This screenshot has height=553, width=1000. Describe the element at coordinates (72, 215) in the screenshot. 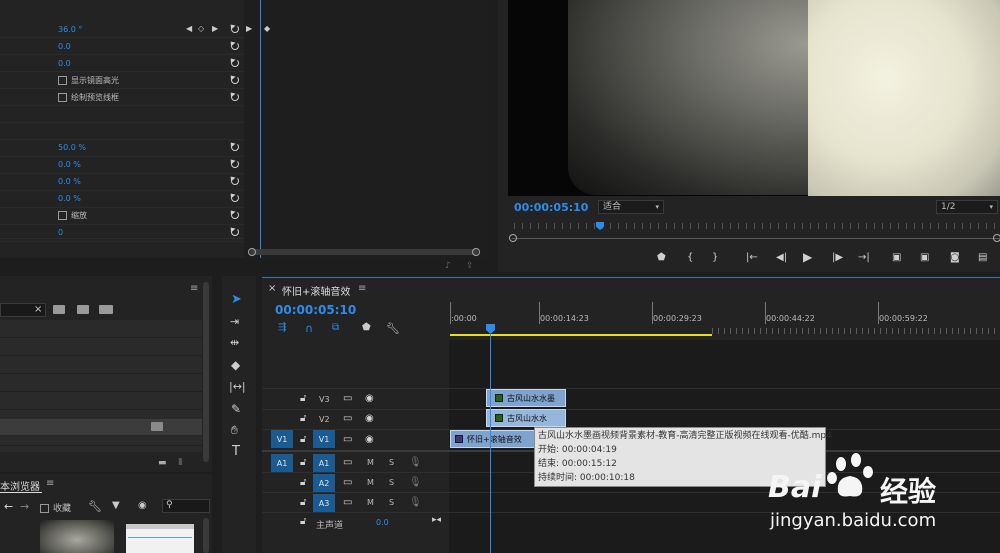

I see `property-checkbox: 缩放` at that location.